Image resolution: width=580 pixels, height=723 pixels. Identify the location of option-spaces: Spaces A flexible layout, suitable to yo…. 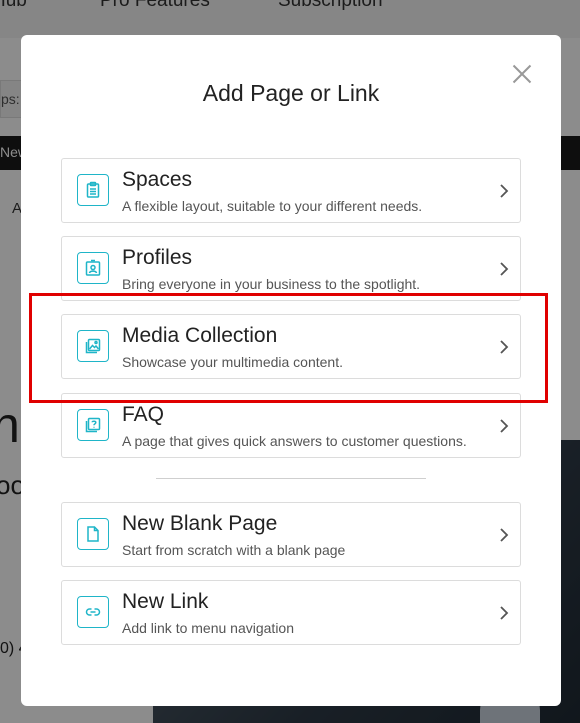
(291, 190).